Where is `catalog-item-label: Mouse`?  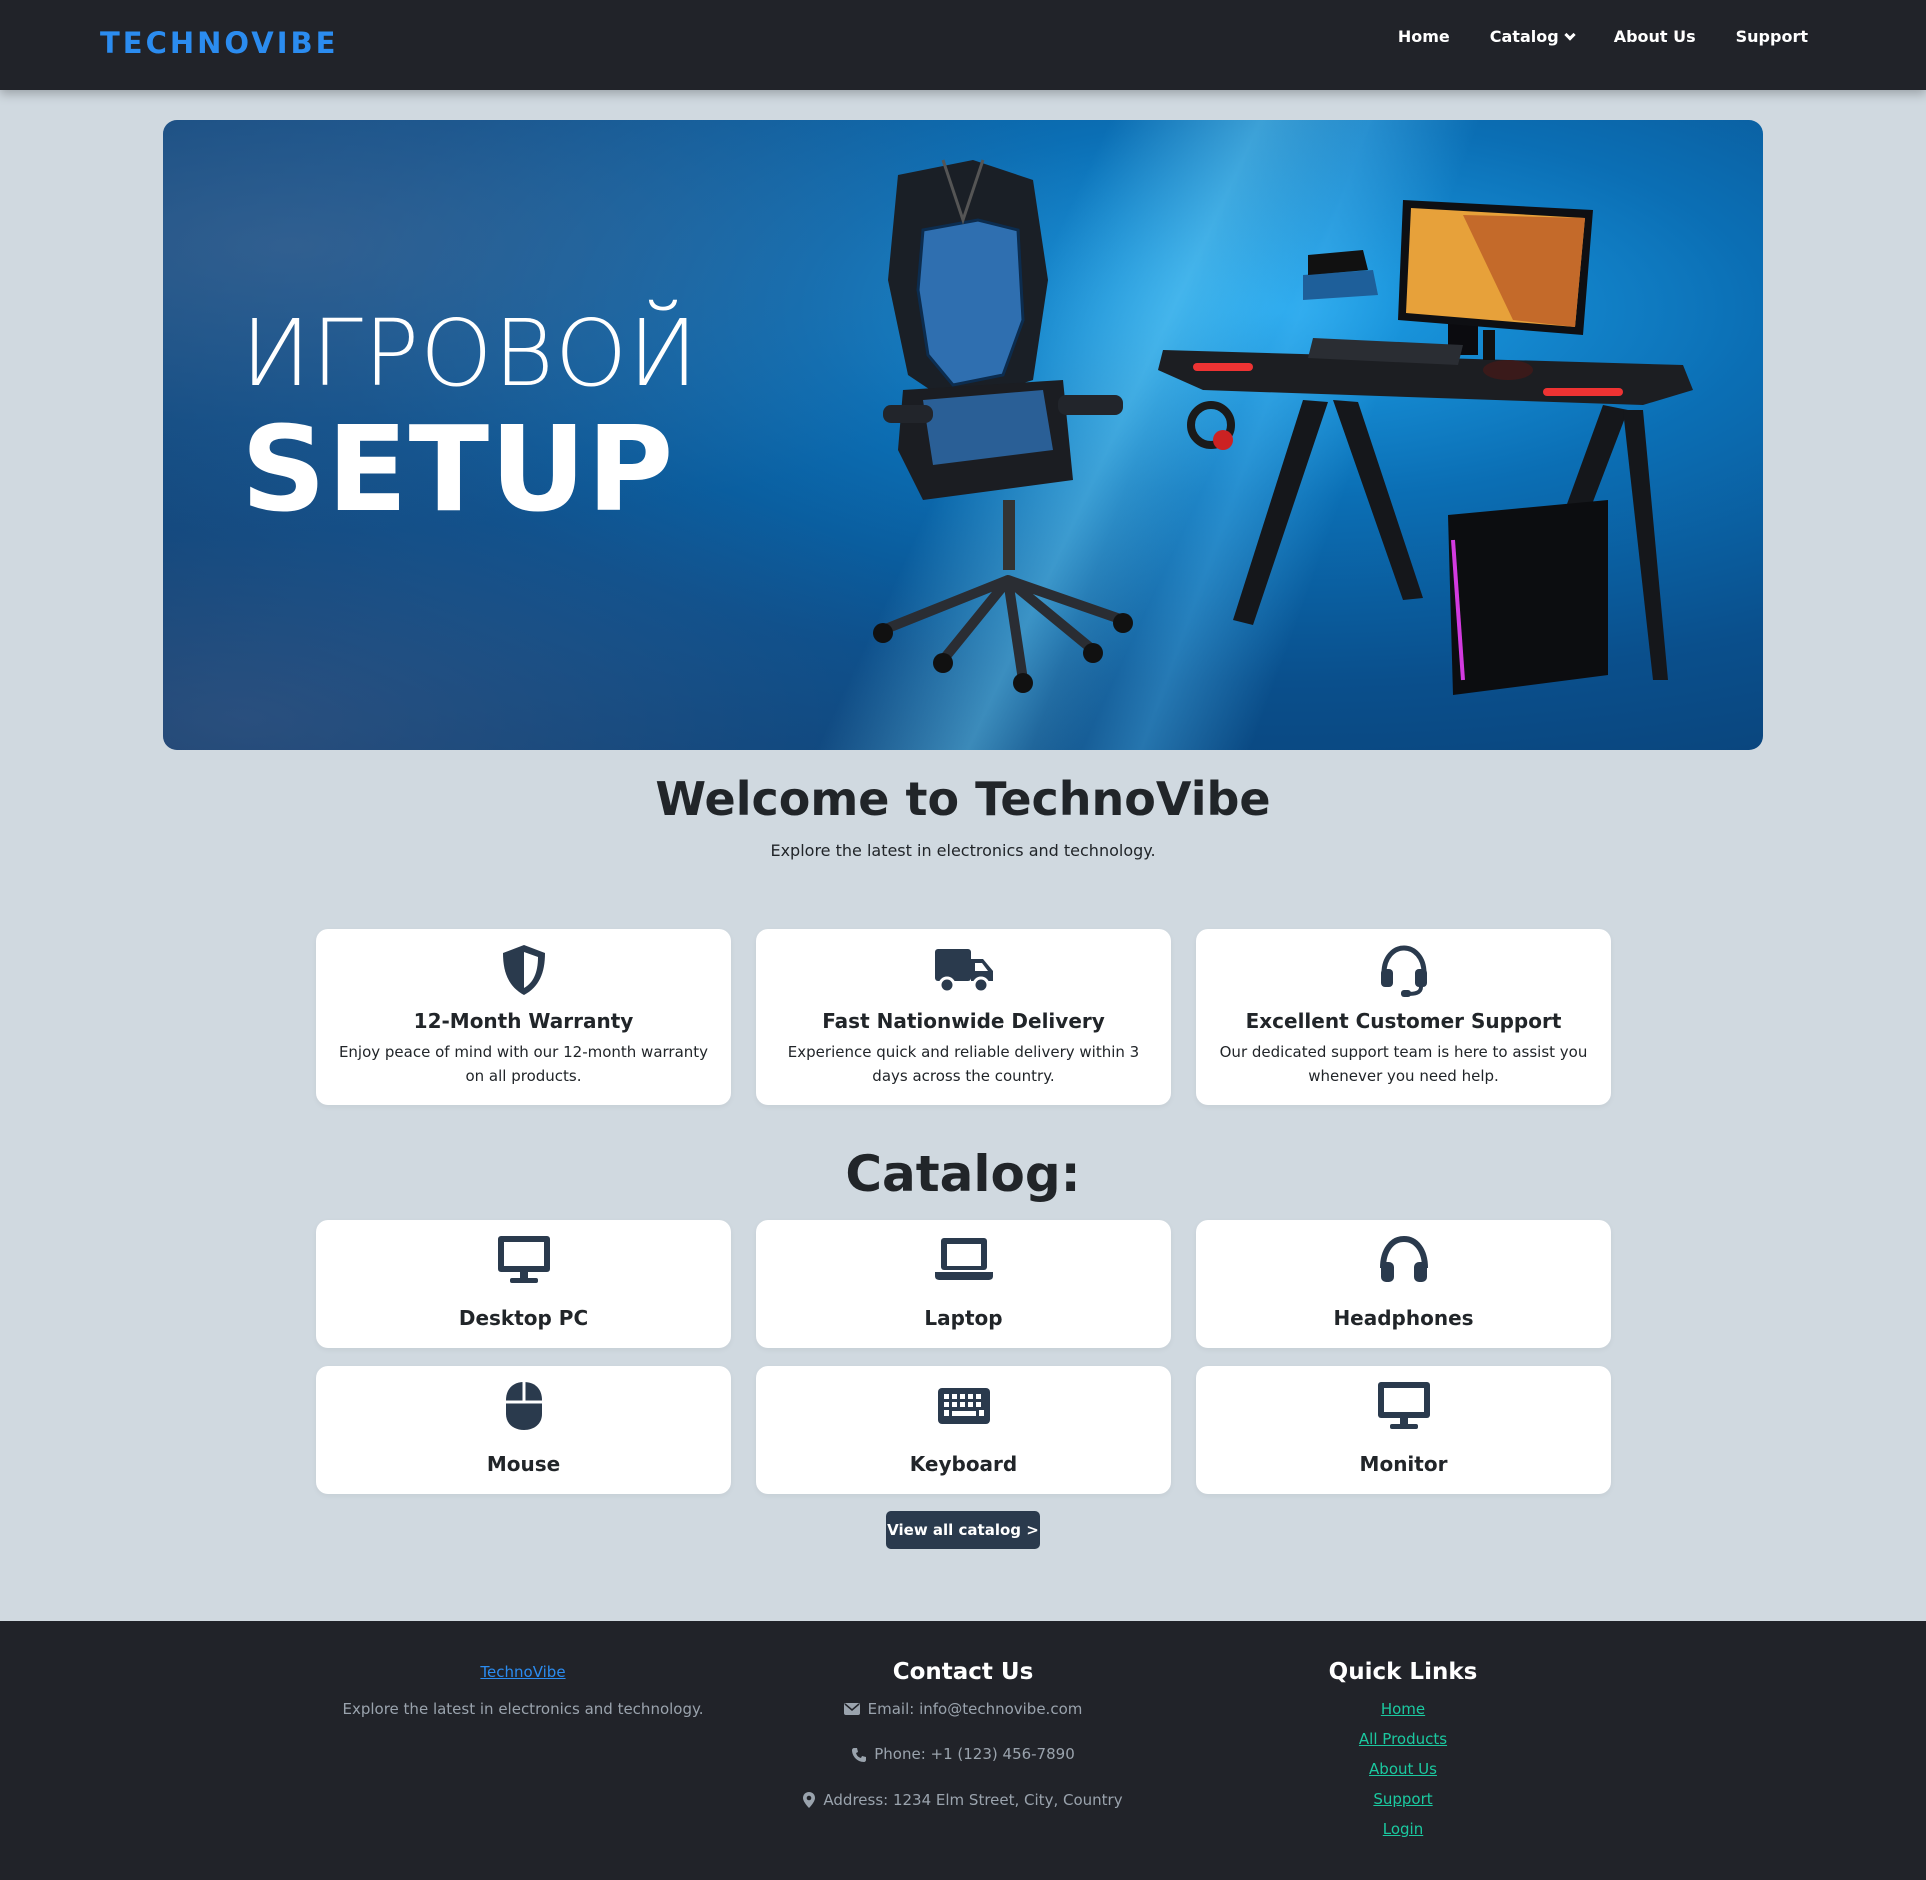
catalog-item-label: Mouse is located at coordinates (523, 1464).